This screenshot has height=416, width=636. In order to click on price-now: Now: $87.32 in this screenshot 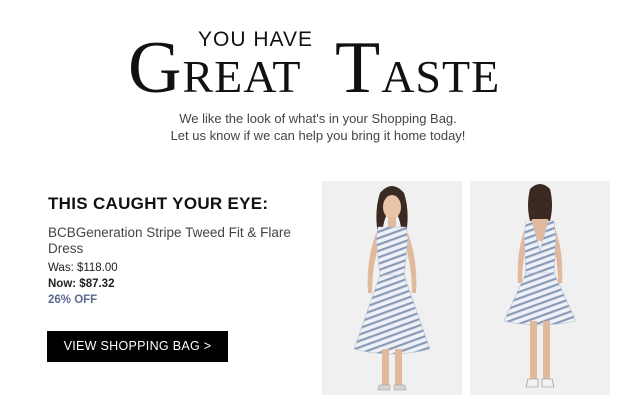, I will do `click(81, 284)`.